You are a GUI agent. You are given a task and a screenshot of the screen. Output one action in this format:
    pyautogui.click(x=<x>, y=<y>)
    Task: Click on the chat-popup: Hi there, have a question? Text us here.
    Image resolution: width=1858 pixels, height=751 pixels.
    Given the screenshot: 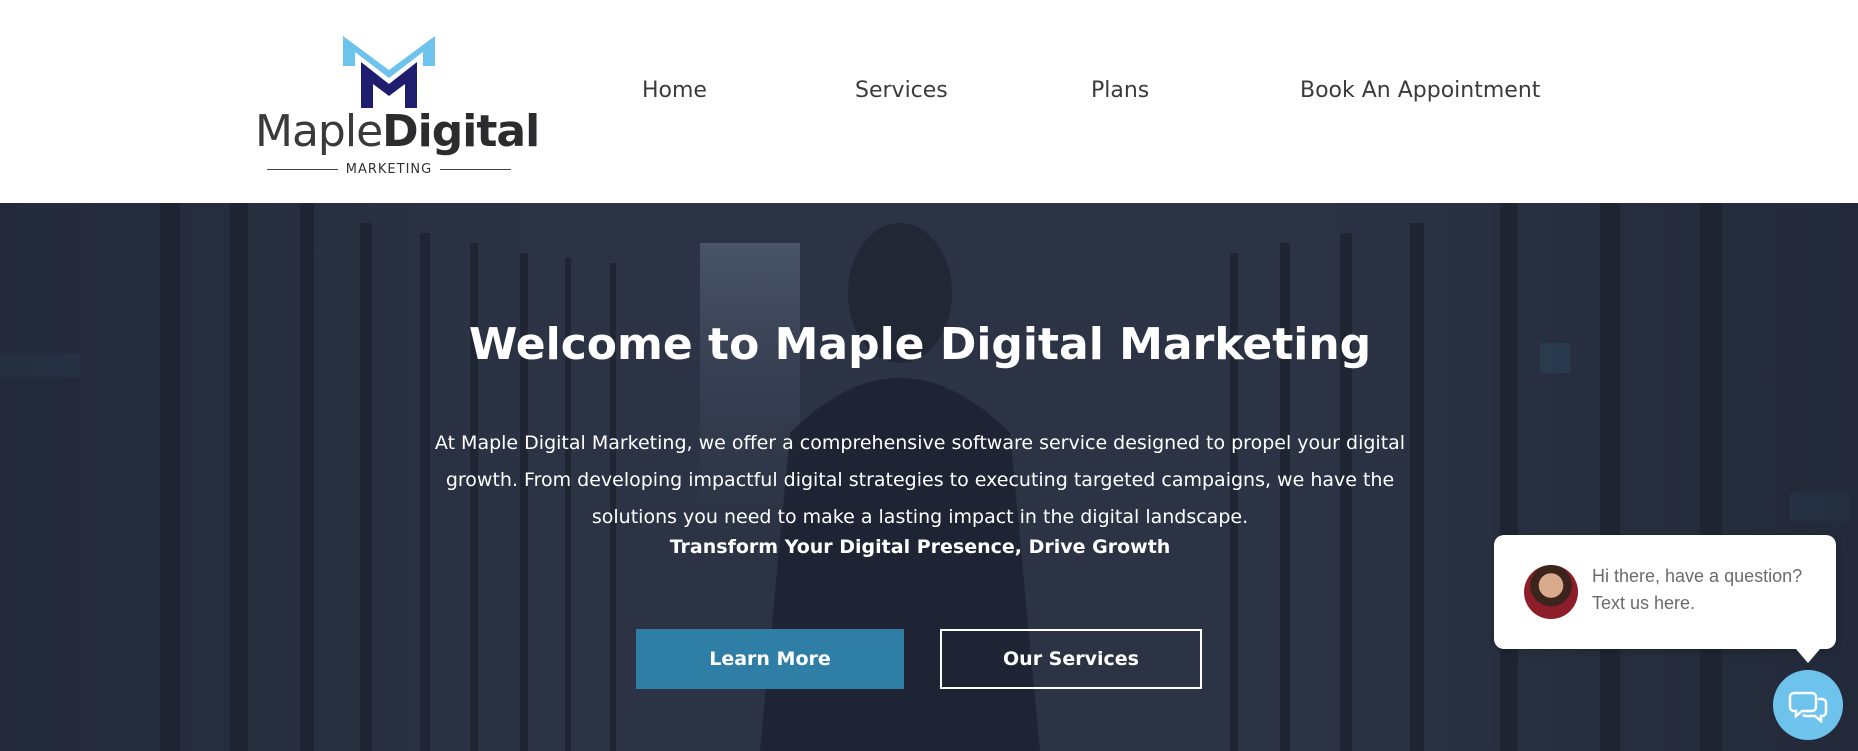 What is the action you would take?
    pyautogui.click(x=1665, y=599)
    